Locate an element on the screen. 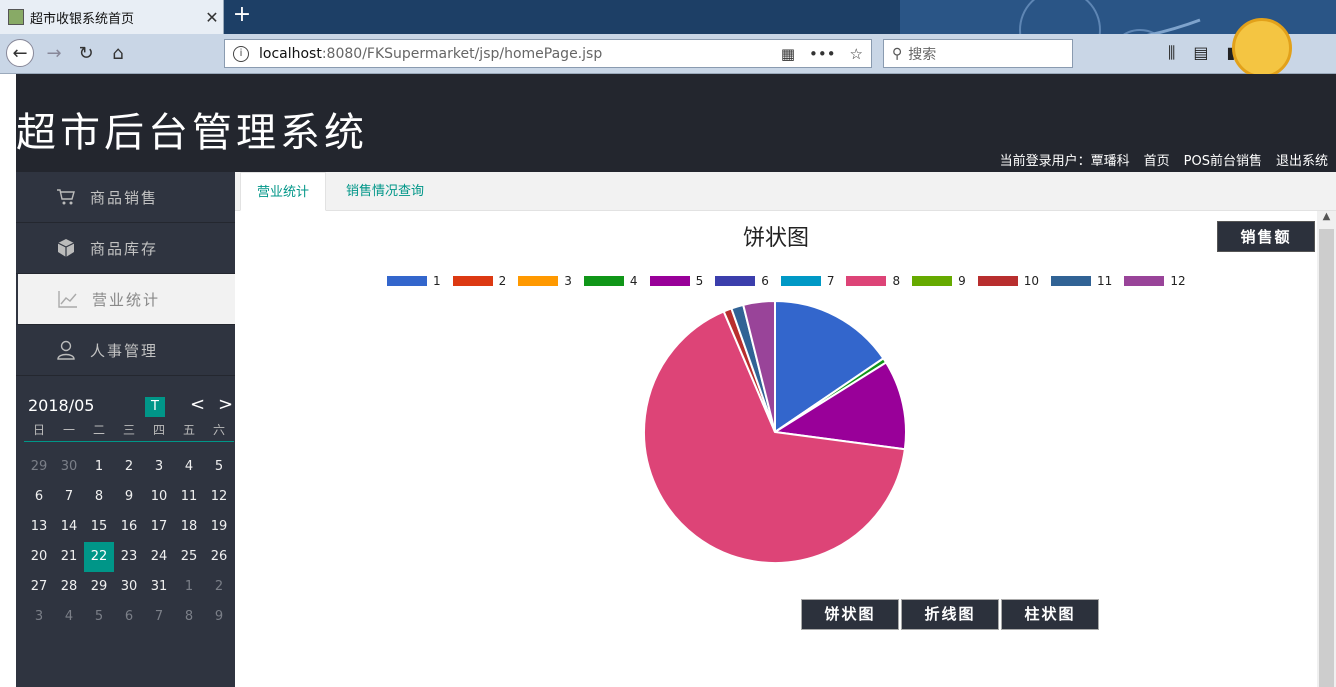 The height and width of the screenshot is (687, 1336). profile-avatar is located at coordinates (1262, 48).